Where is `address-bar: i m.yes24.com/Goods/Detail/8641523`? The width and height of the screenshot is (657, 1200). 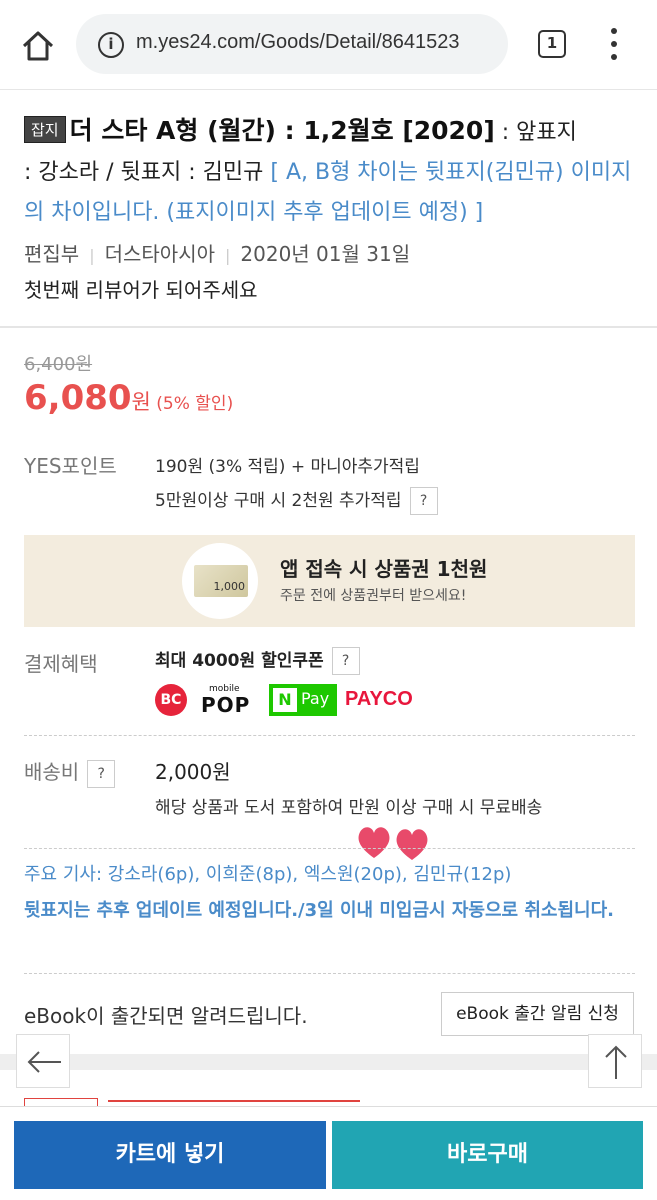 address-bar: i m.yes24.com/Goods/Detail/8641523 is located at coordinates (292, 44).